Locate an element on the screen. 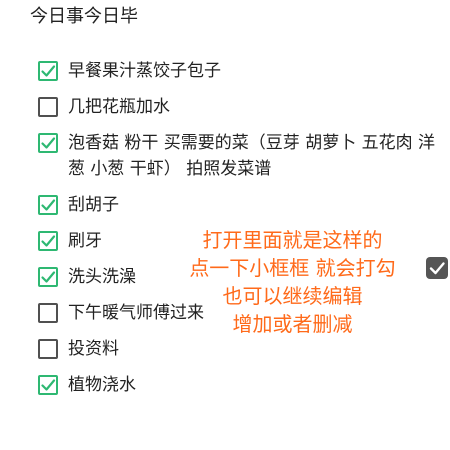  list-item: 植物浇水 is located at coordinates (238, 385).